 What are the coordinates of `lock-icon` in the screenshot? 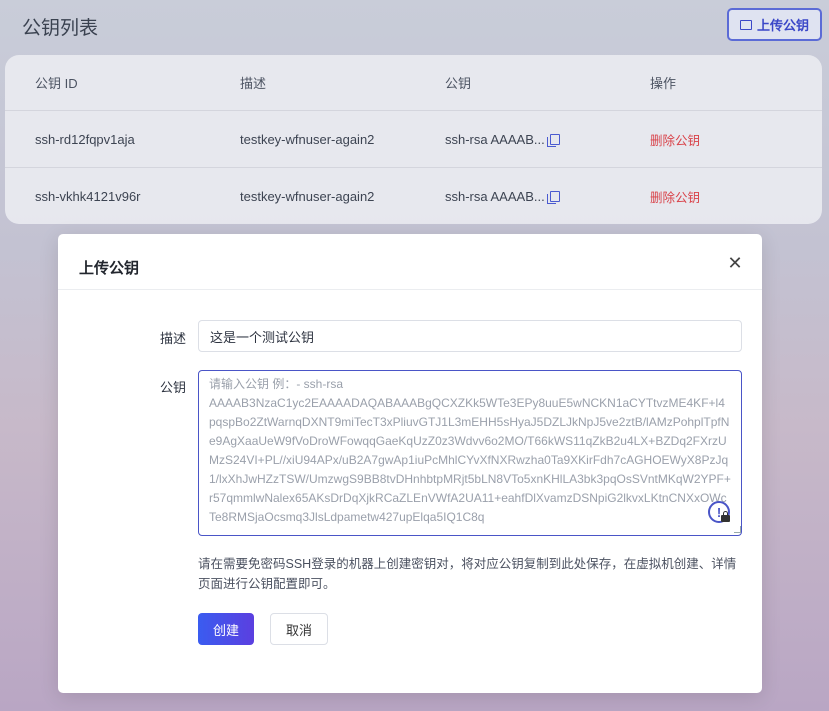 It's located at (725, 516).